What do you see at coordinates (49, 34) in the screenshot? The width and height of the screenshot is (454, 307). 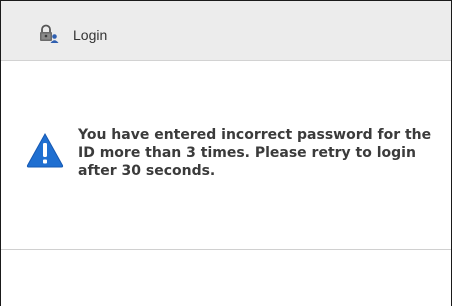 I see `lock-user-icon` at bounding box center [49, 34].